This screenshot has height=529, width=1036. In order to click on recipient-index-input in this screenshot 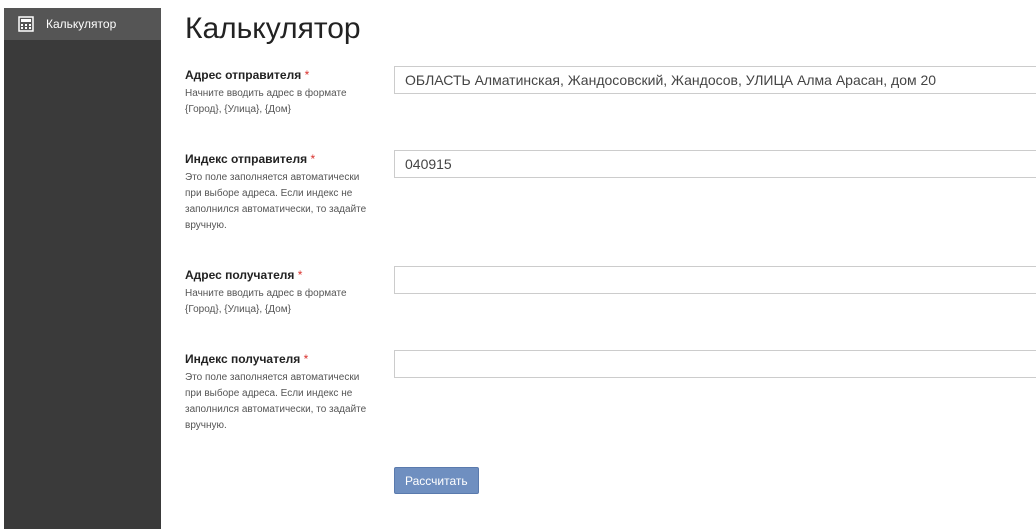, I will do `click(715, 364)`.